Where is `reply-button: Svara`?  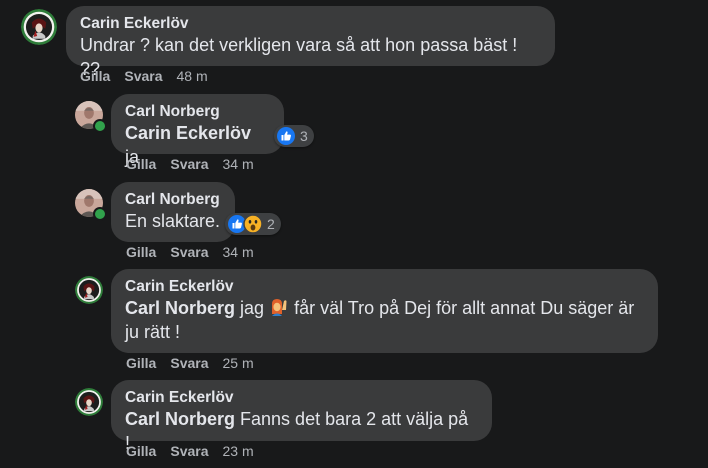
reply-button: Svara is located at coordinates (189, 451).